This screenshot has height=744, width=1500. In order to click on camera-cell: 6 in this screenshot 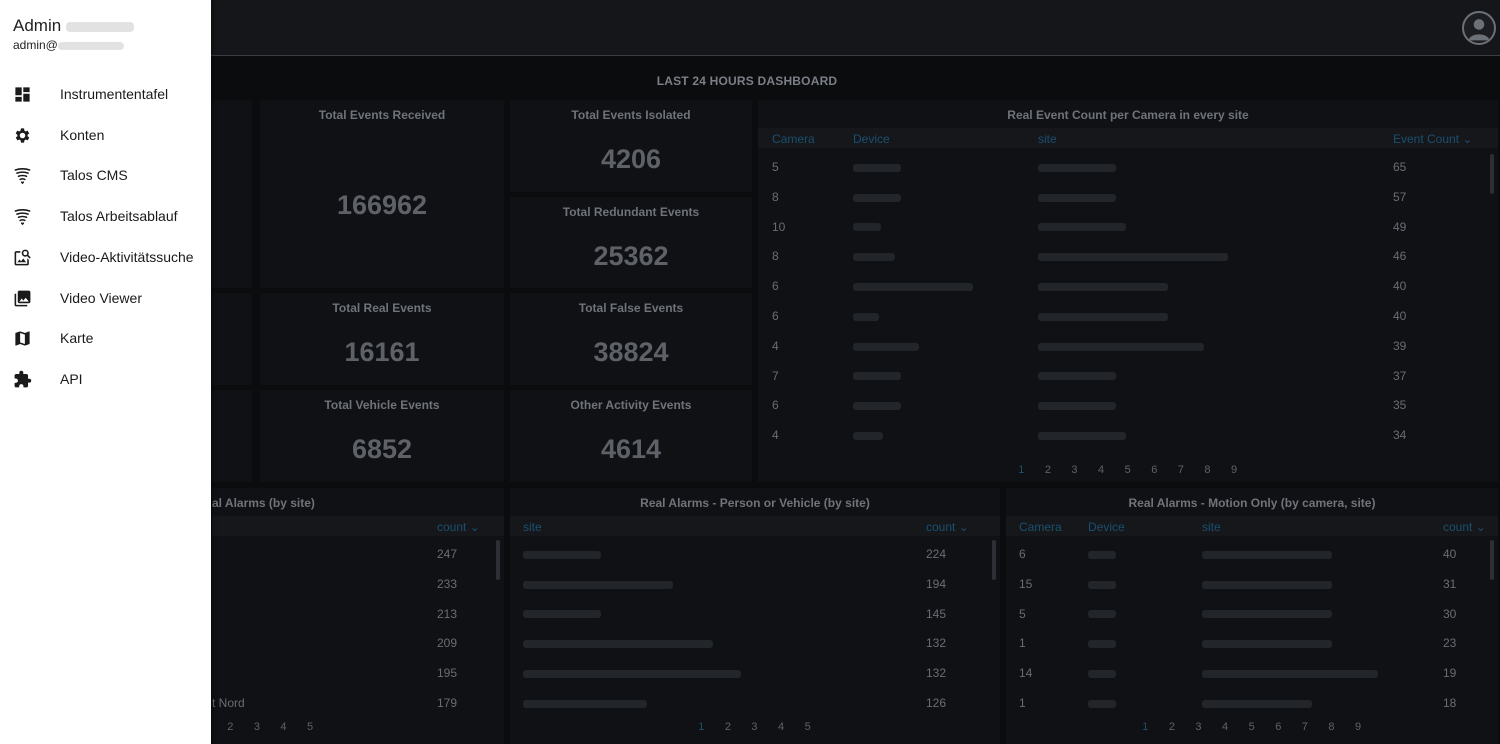, I will do `click(775, 405)`.